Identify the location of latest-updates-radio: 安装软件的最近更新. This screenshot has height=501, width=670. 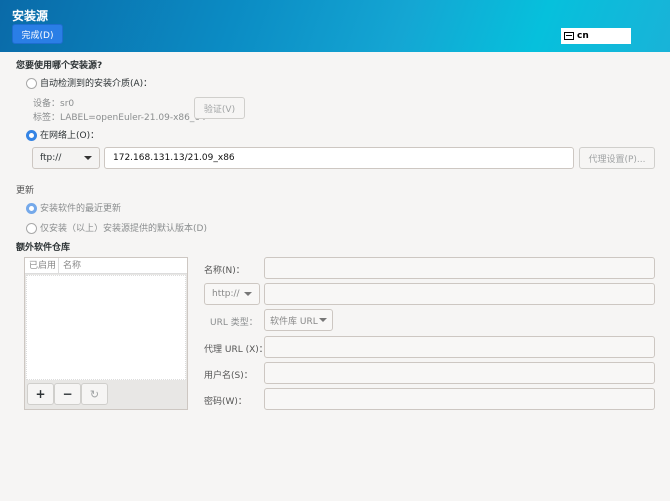
(73, 207).